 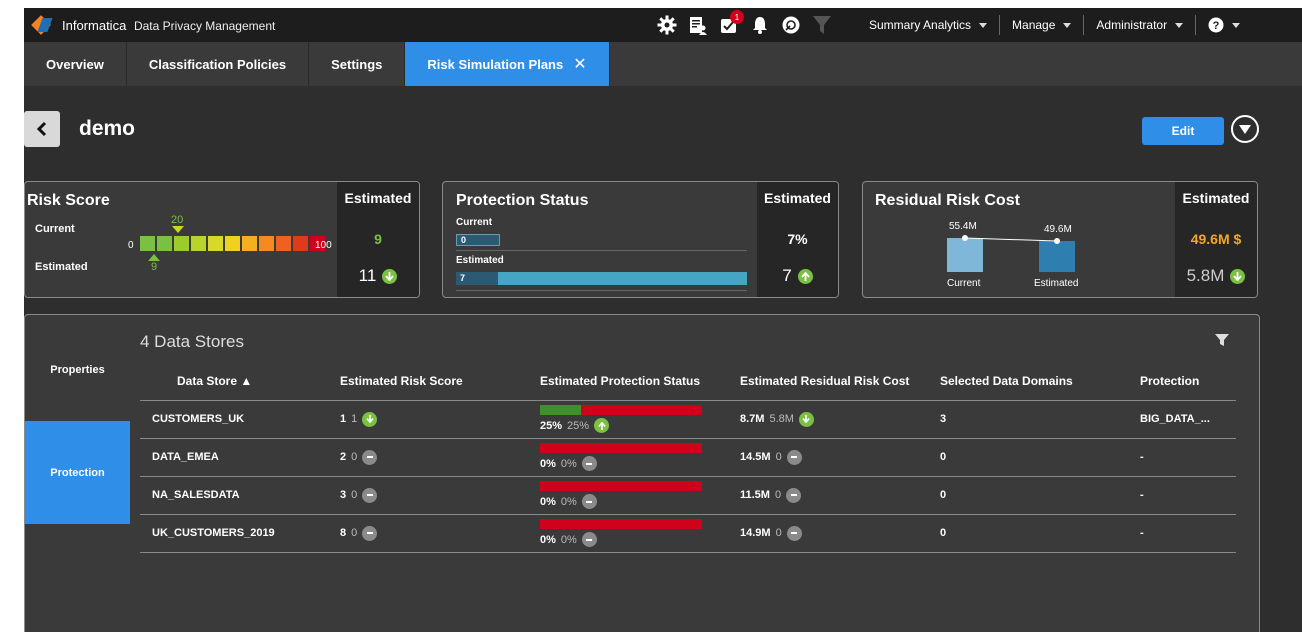 What do you see at coordinates (1132, 25) in the screenshot?
I see `menu-label: Administrator` at bounding box center [1132, 25].